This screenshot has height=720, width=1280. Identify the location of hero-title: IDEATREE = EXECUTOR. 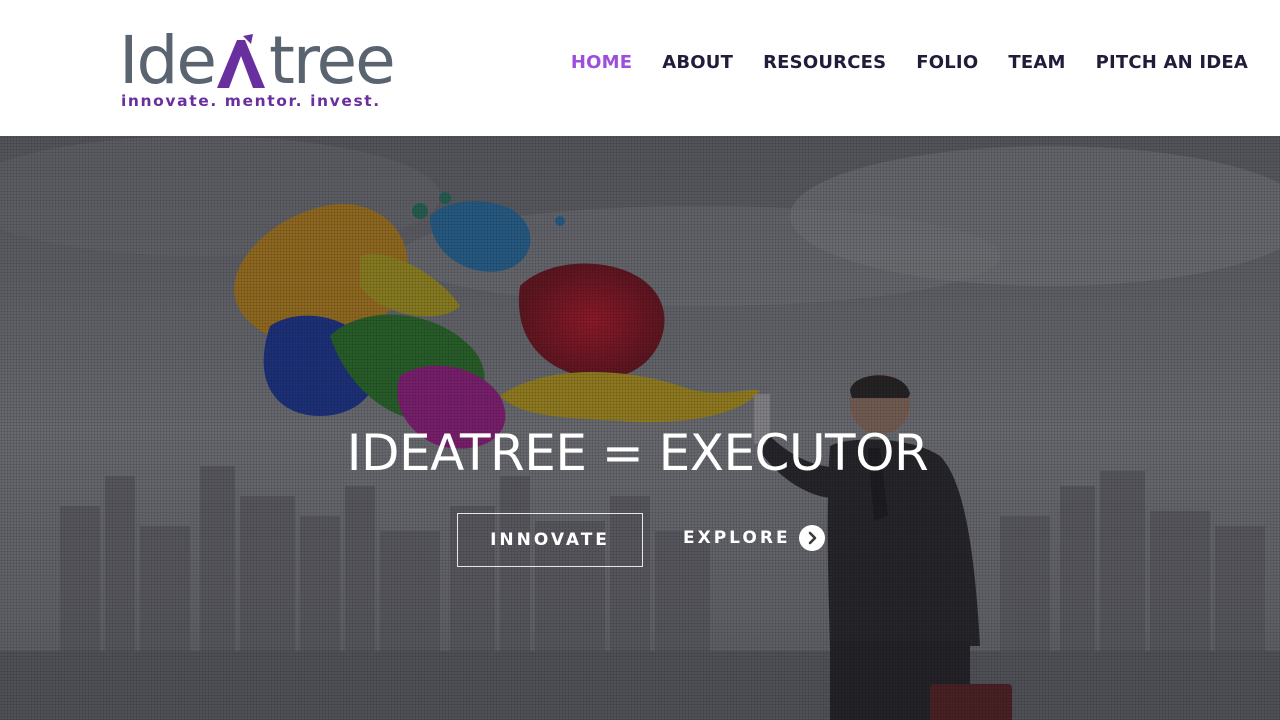
(640, 453).